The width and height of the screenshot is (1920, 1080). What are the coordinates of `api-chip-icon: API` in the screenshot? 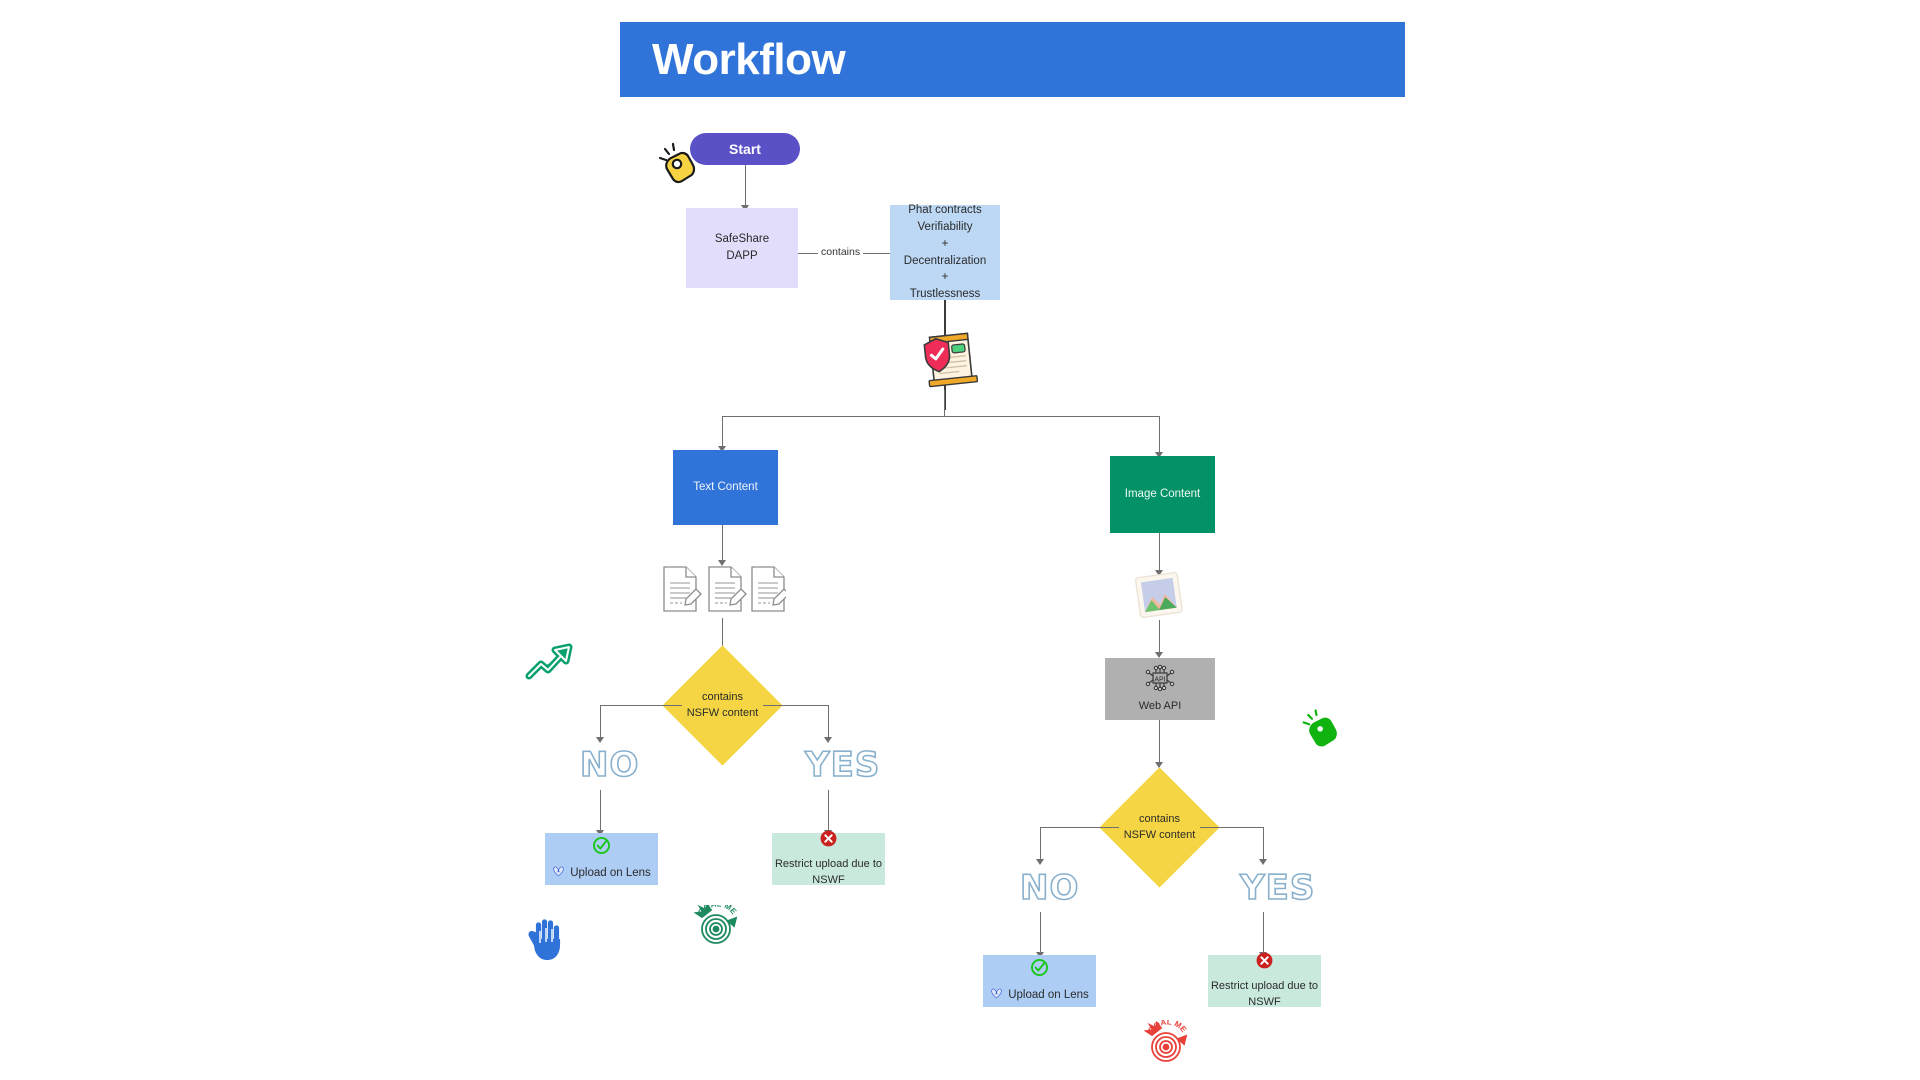 It's located at (1160, 681).